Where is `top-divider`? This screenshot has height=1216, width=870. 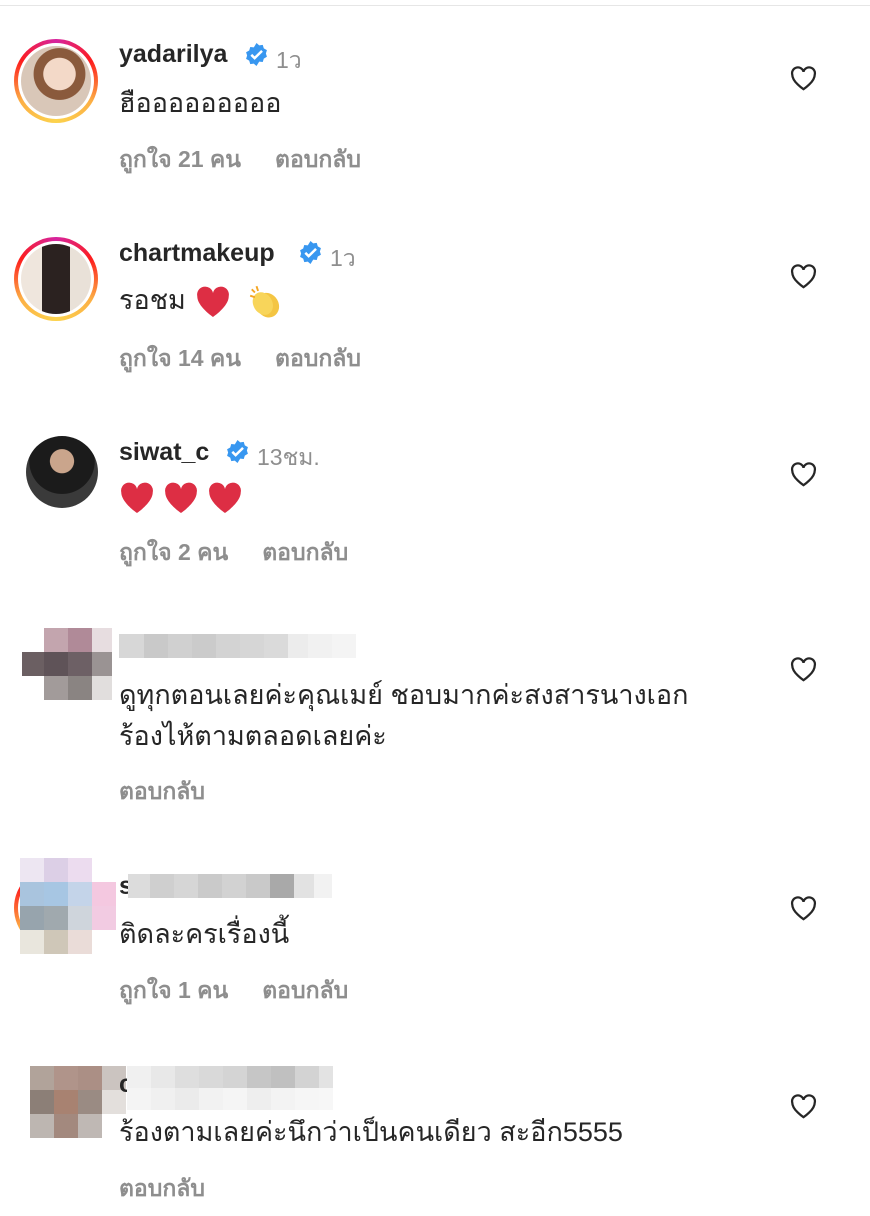 top-divider is located at coordinates (435, 5).